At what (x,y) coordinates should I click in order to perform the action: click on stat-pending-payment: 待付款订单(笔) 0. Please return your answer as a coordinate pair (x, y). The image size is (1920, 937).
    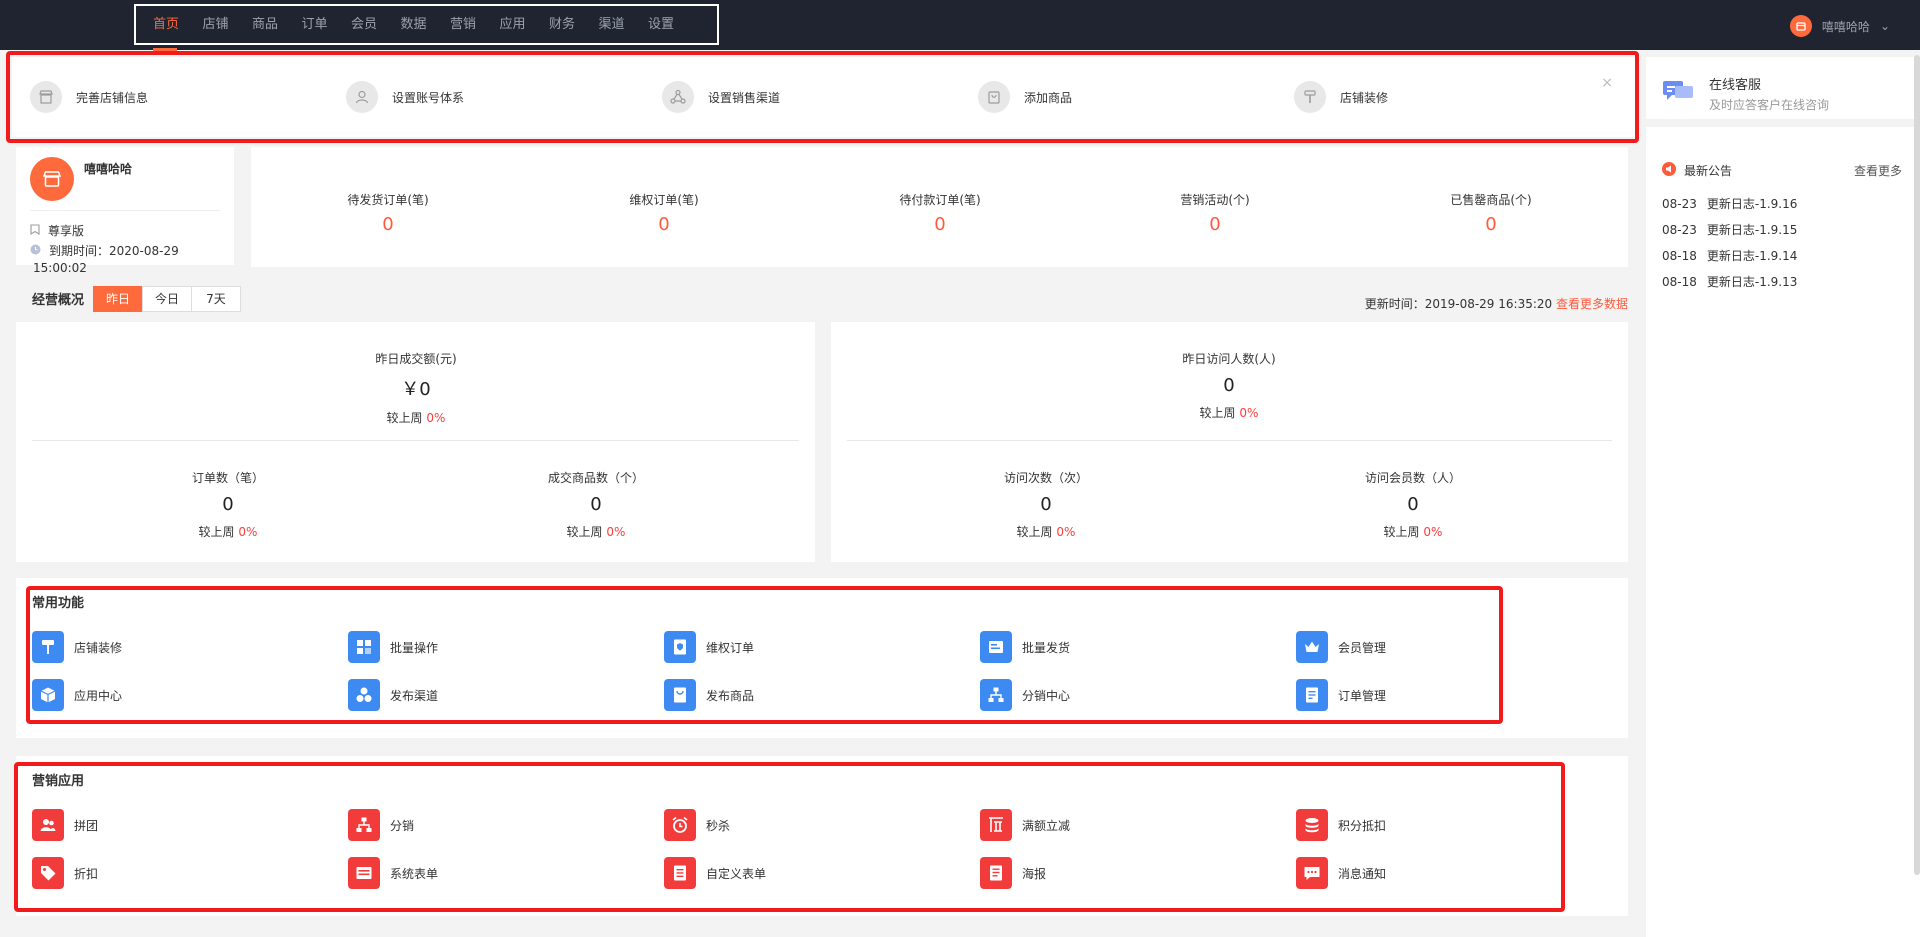
    Looking at the image, I should click on (940, 213).